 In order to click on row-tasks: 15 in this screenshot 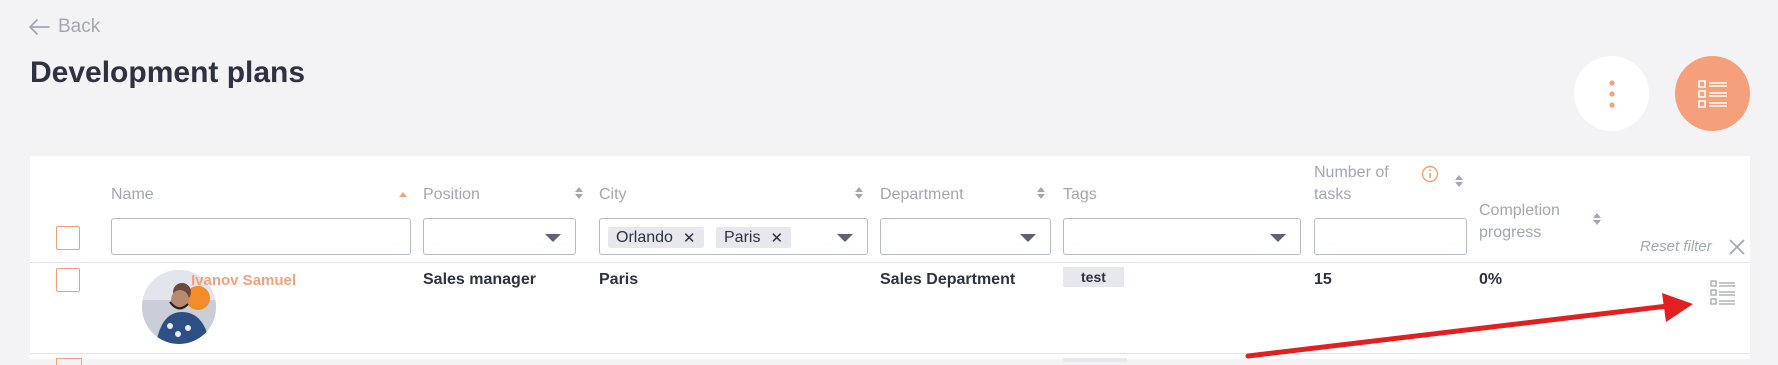, I will do `click(1323, 279)`.